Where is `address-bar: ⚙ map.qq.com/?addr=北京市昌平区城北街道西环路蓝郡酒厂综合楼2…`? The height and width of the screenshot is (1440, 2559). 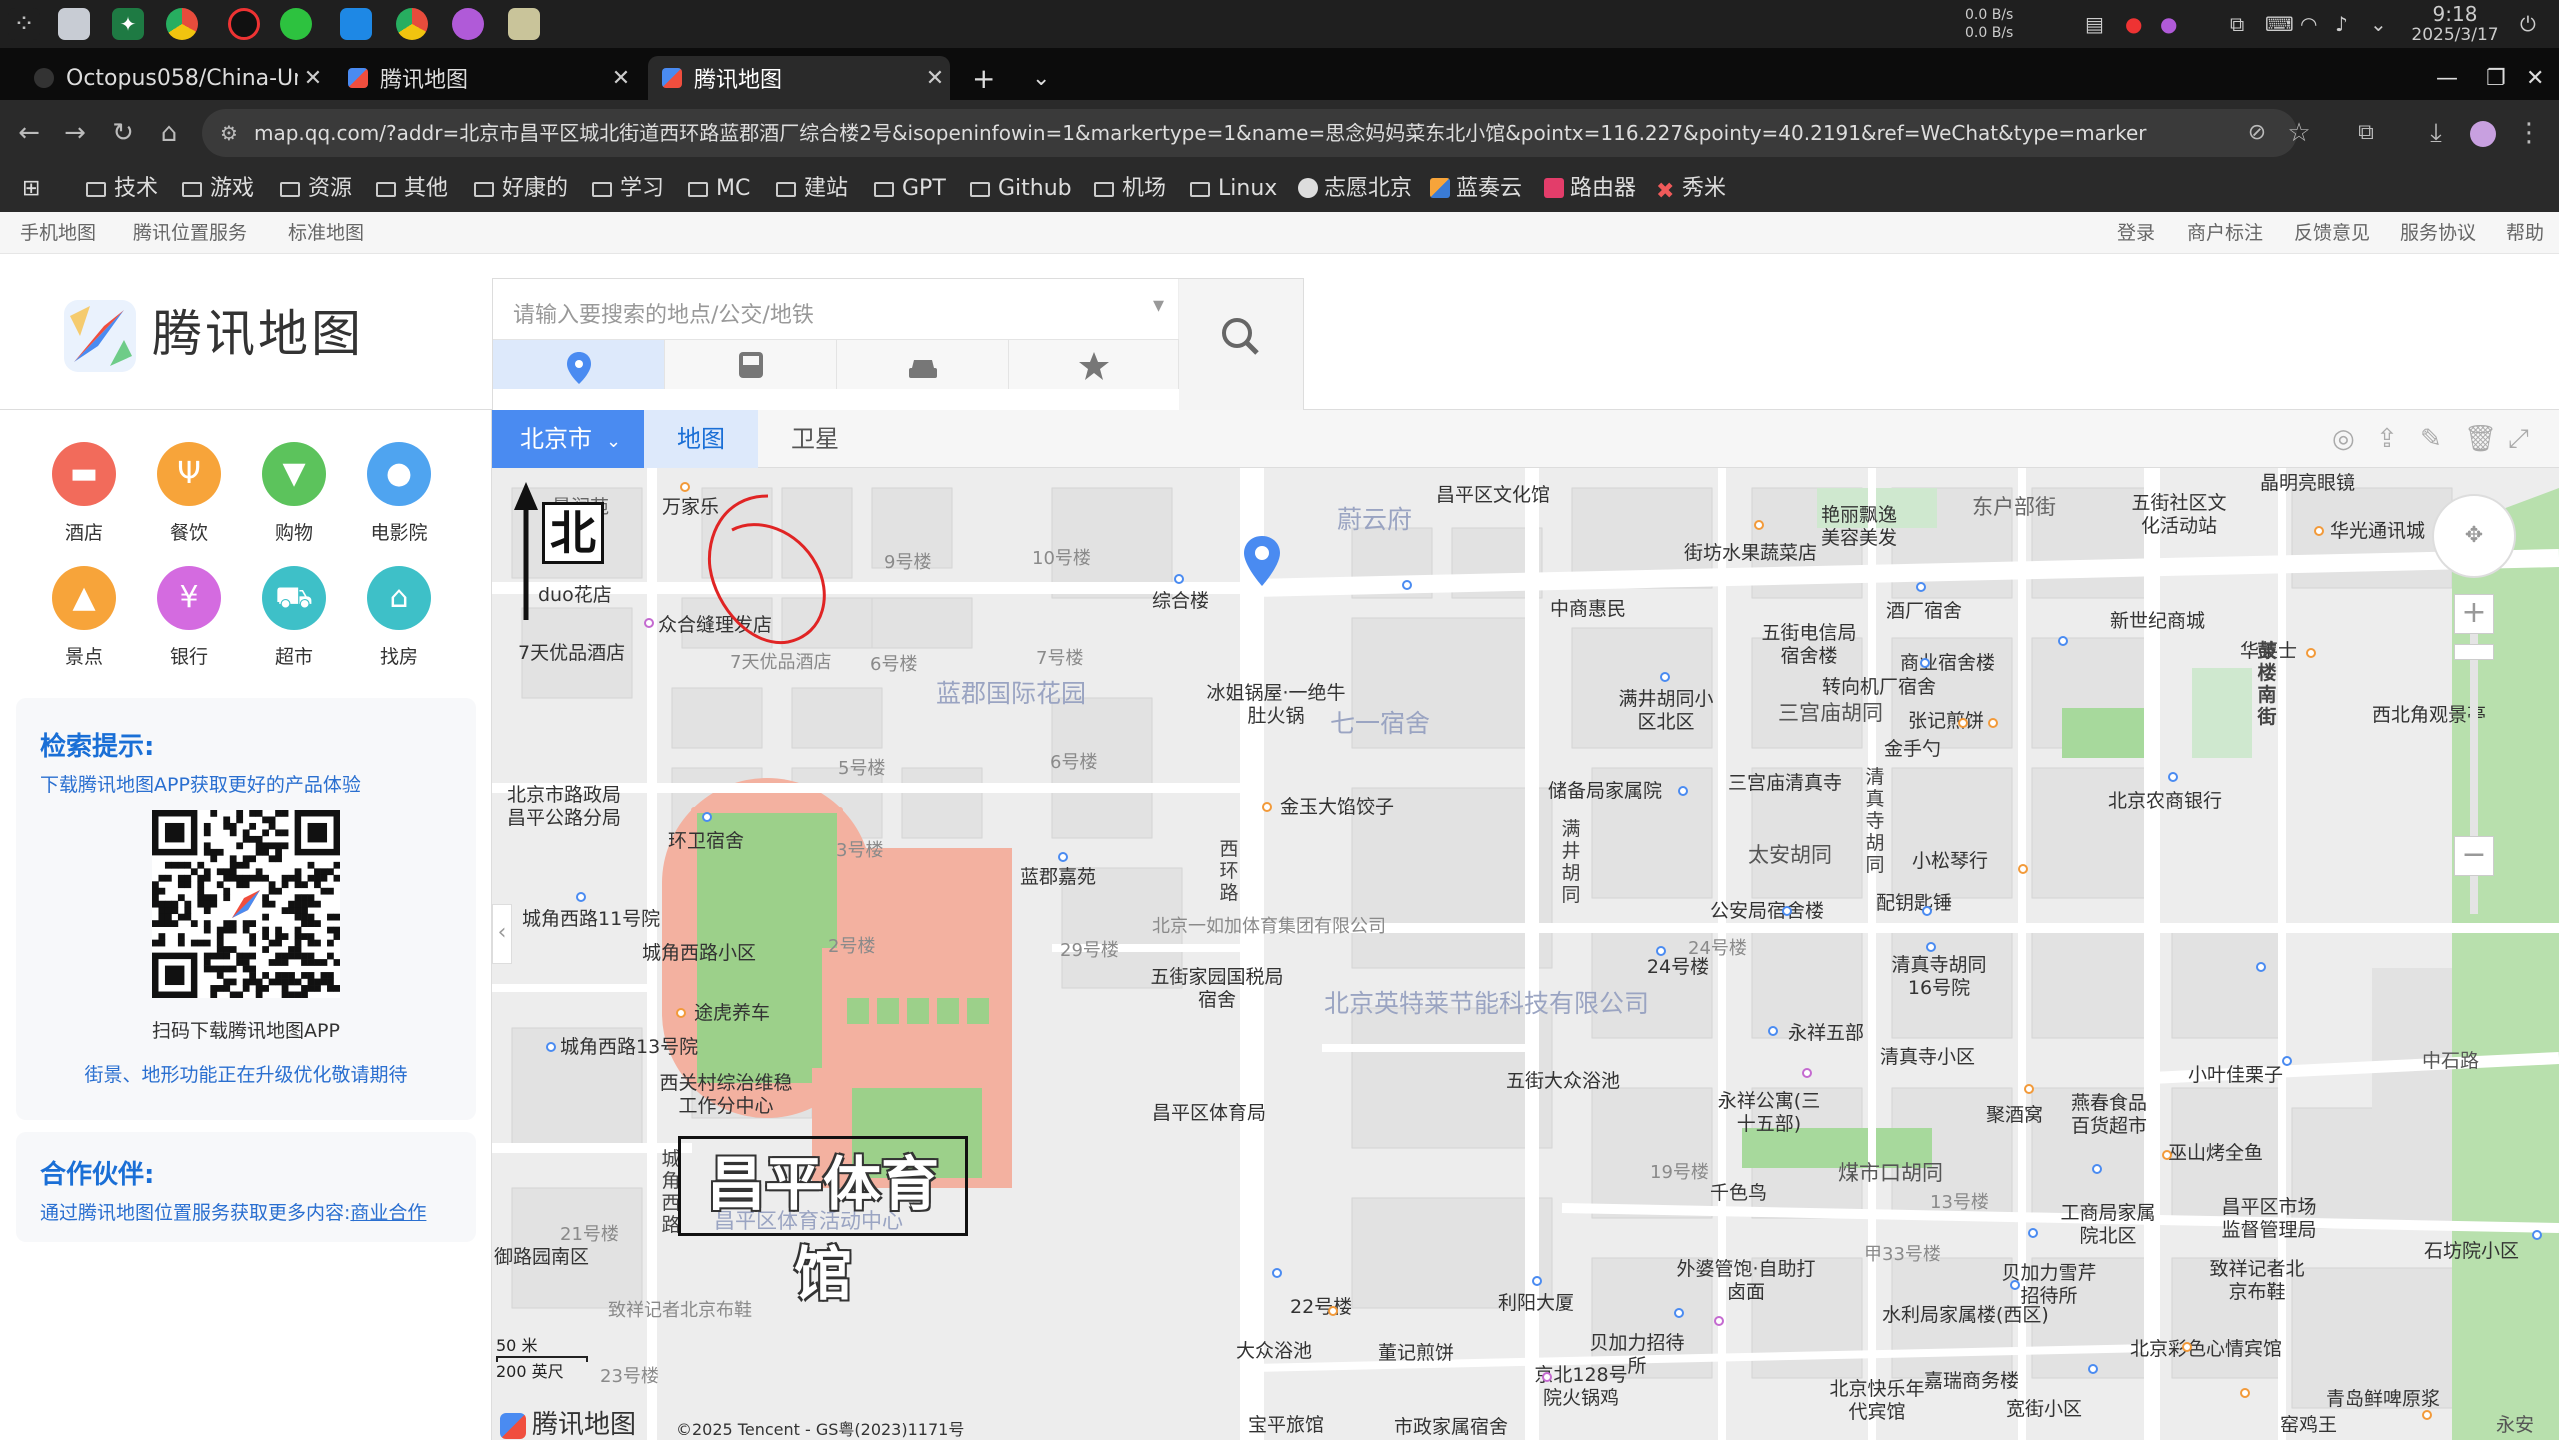 address-bar: ⚙ map.qq.com/?addr=北京市昌平区城北街道西环路蓝郡酒厂综合楼2… is located at coordinates (1249, 133).